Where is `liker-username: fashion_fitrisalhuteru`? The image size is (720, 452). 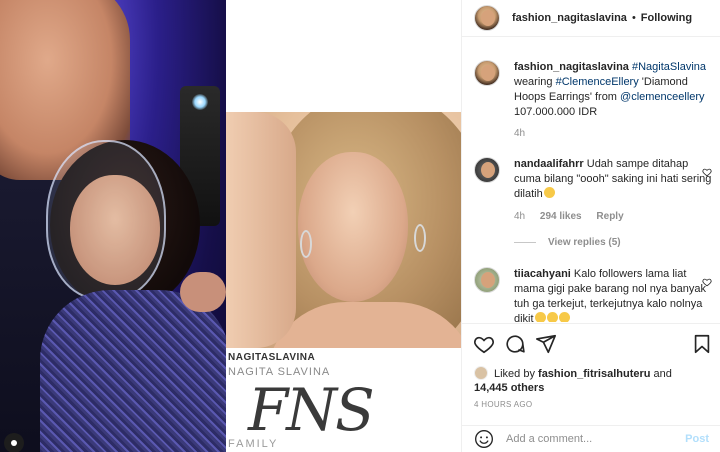 liker-username: fashion_fitrisalhuteru is located at coordinates (594, 374).